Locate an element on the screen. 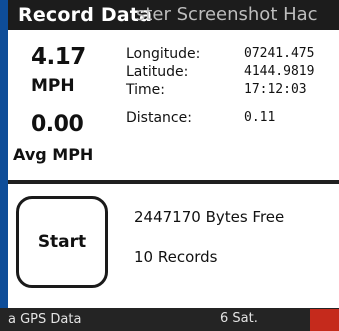 The width and height of the screenshot is (339, 331). corner-badge is located at coordinates (324, 320).